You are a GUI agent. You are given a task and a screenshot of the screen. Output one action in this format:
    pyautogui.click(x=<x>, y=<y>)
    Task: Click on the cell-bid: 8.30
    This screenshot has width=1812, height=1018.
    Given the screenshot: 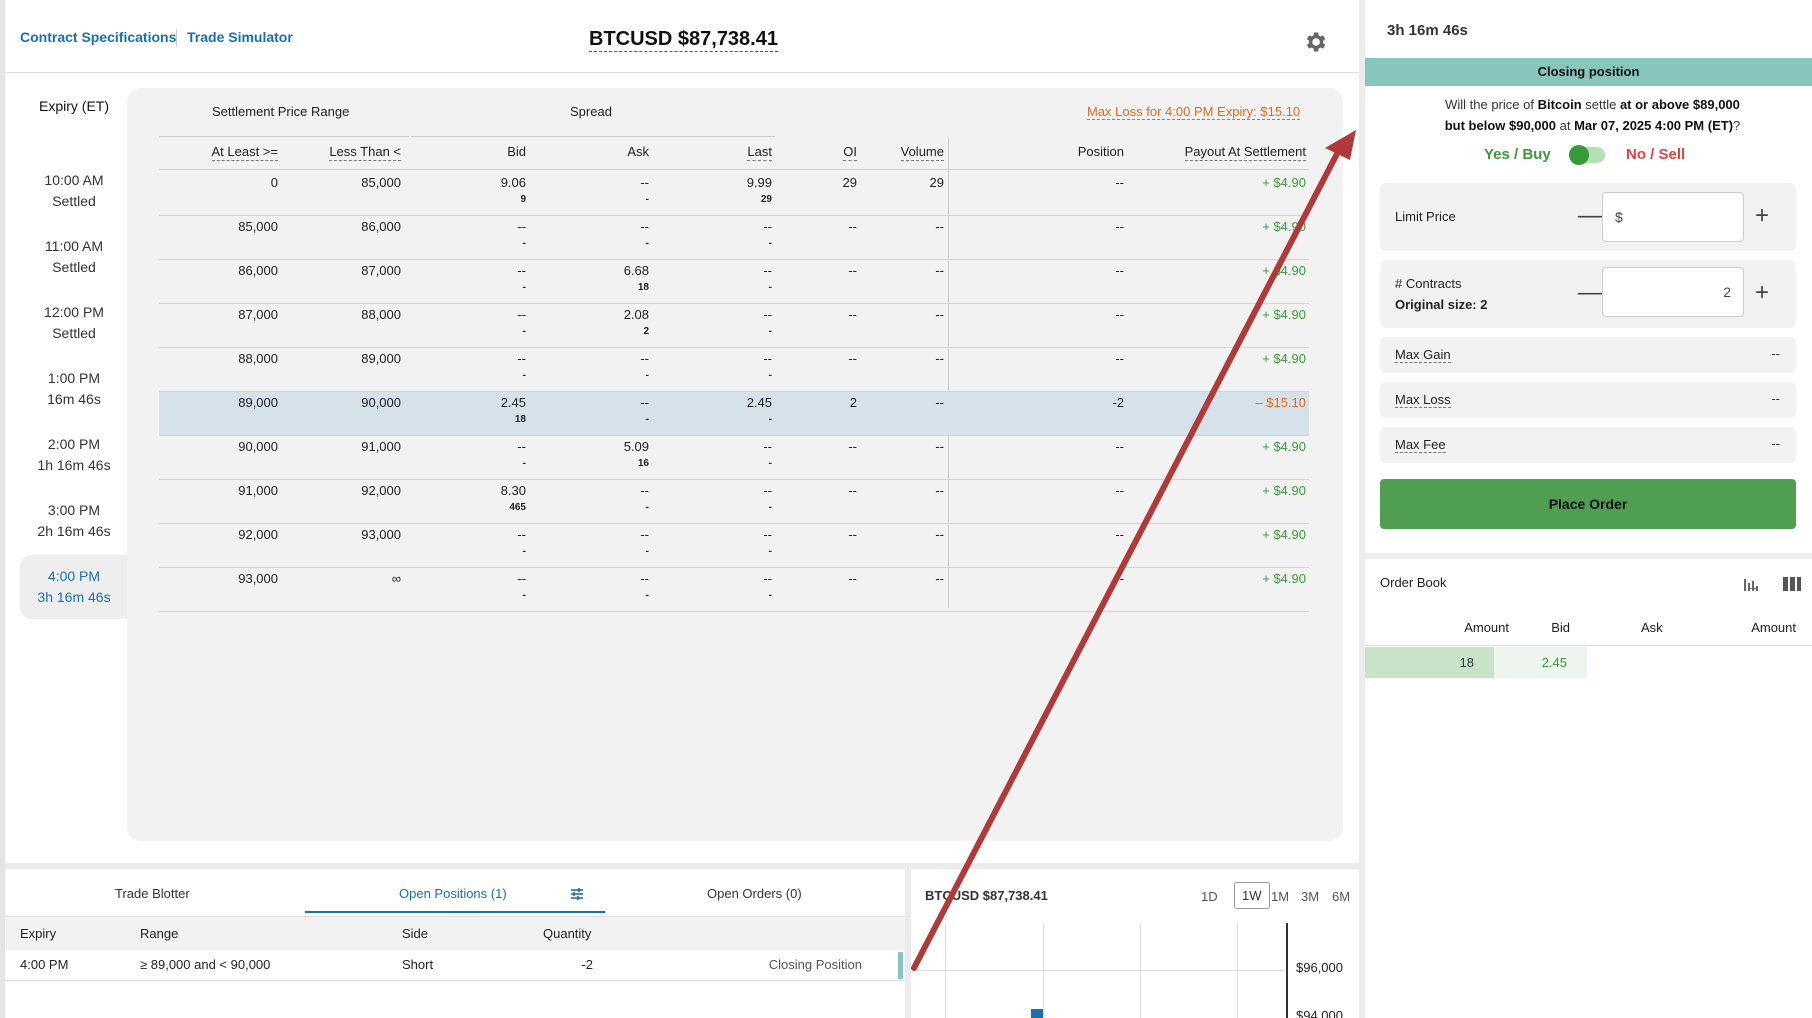 What is the action you would take?
    pyautogui.click(x=513, y=490)
    